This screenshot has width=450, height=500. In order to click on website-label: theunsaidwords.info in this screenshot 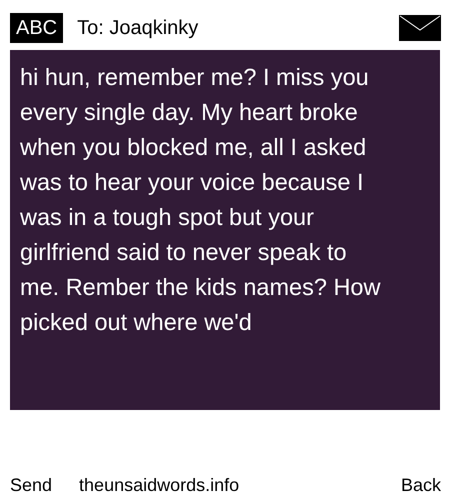, I will do `click(159, 485)`.